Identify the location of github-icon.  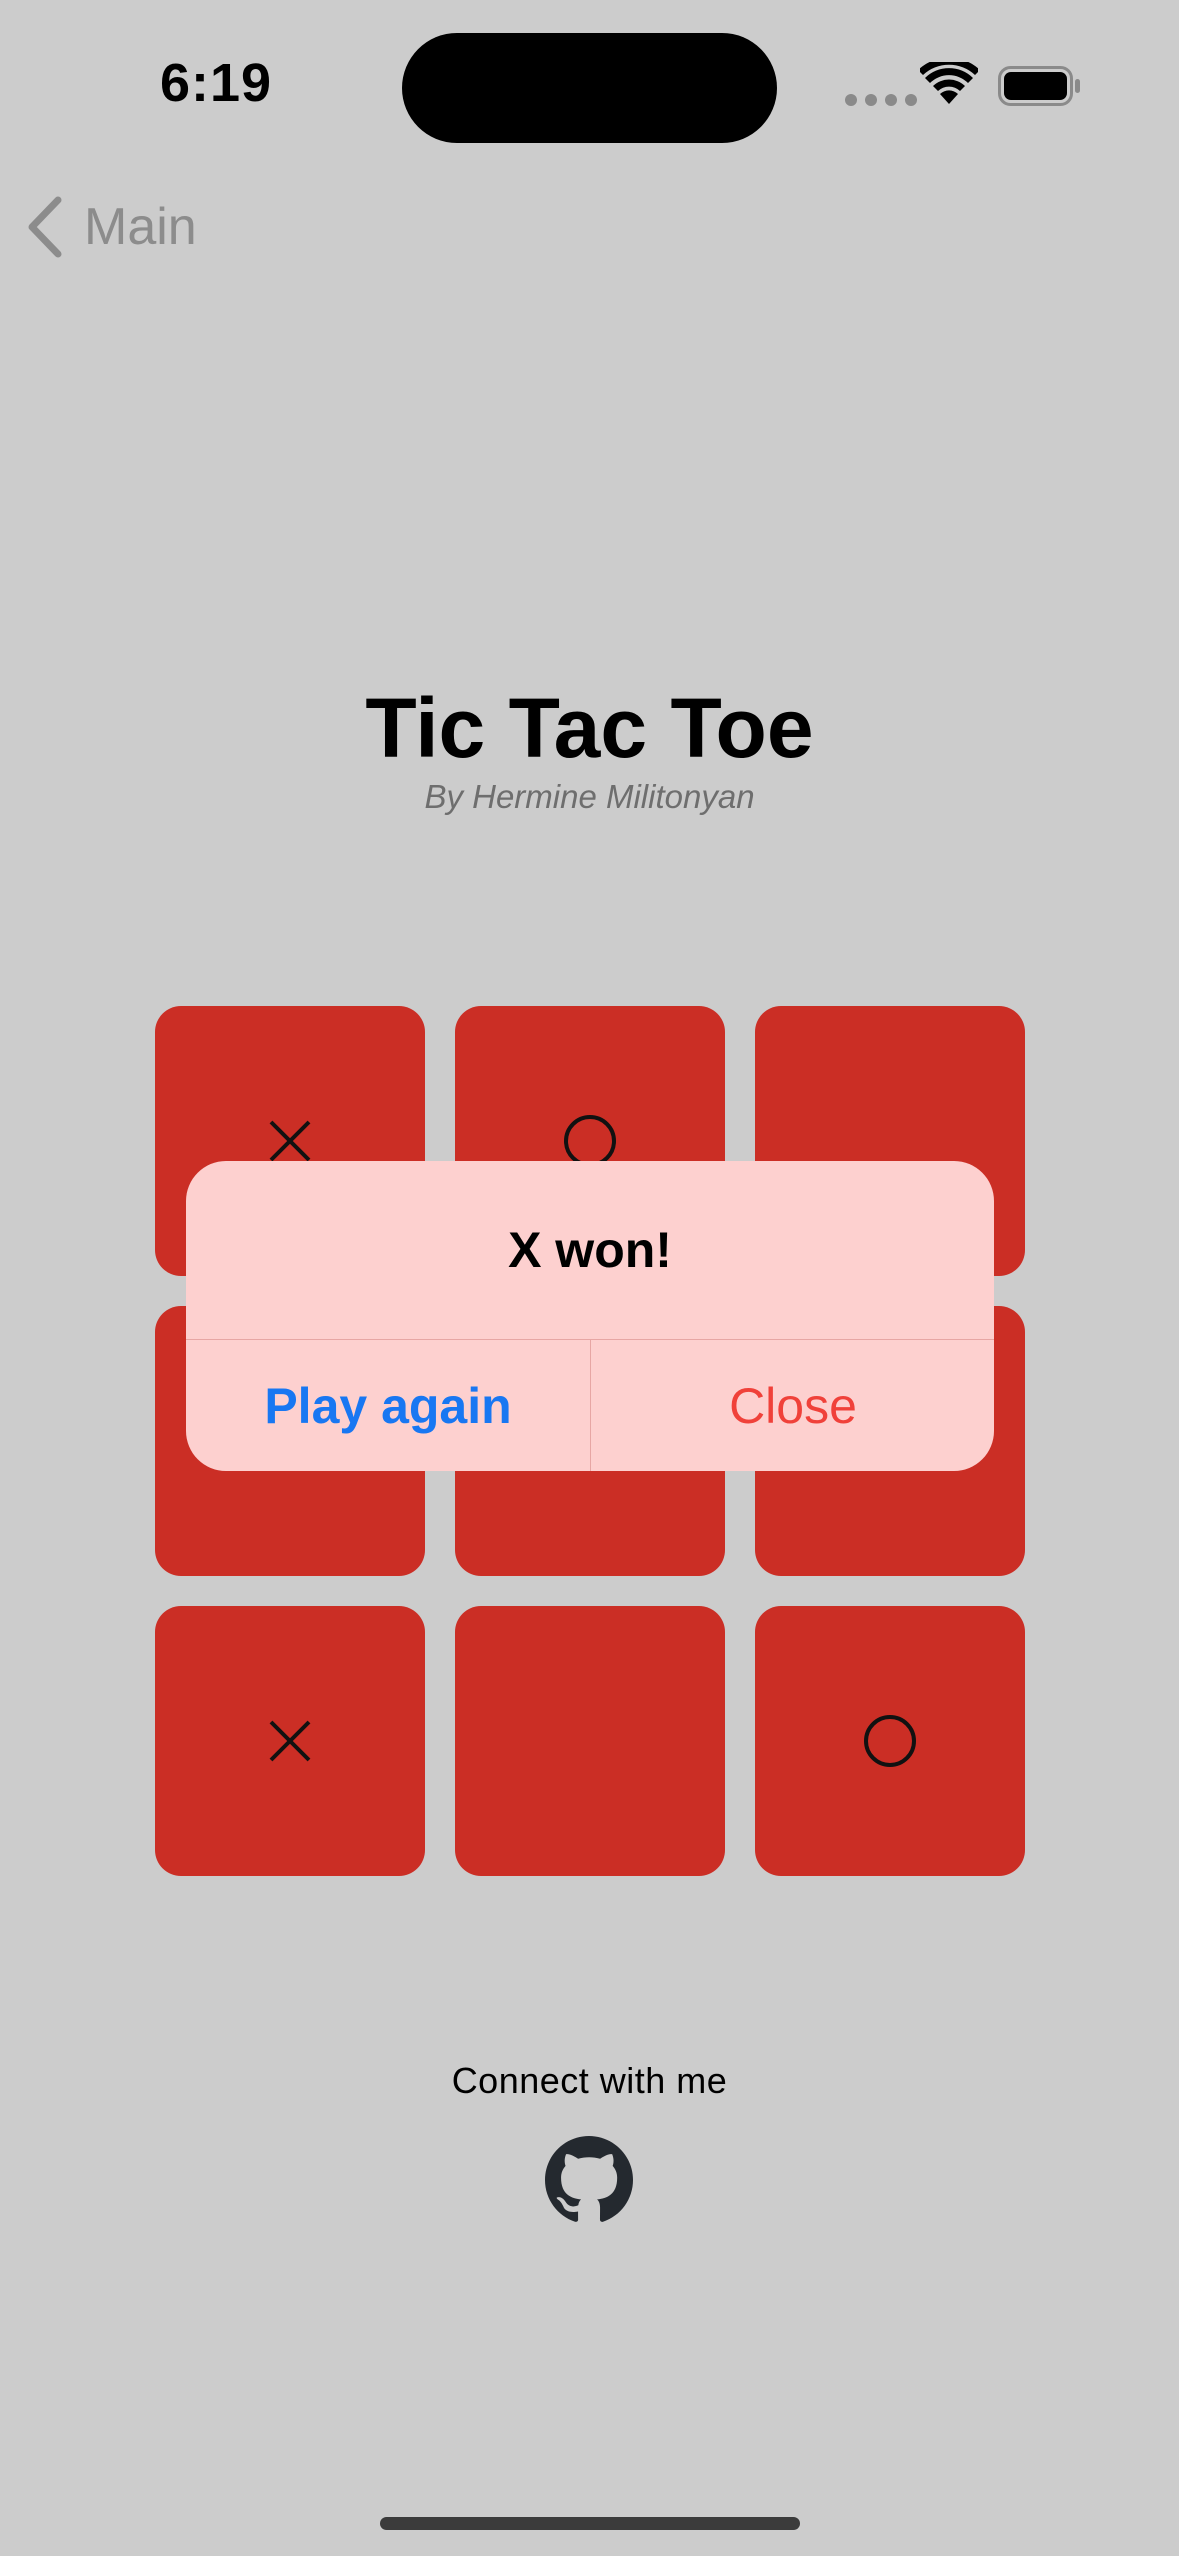
(589, 2180).